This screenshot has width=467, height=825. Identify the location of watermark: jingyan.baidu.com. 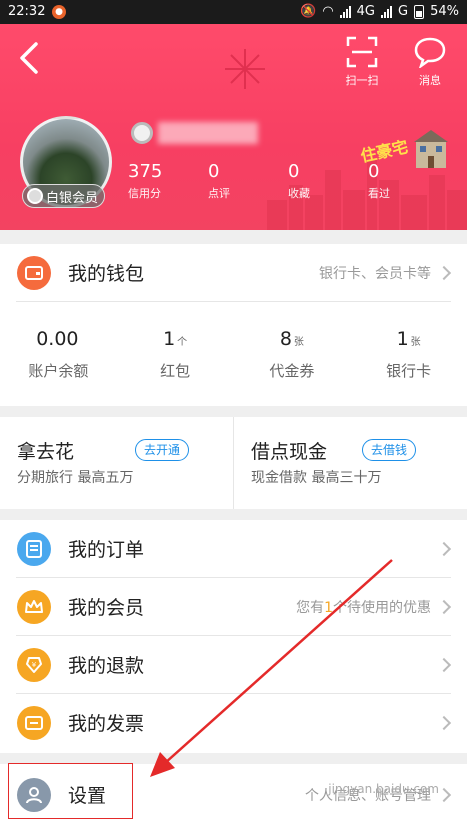
(383, 789).